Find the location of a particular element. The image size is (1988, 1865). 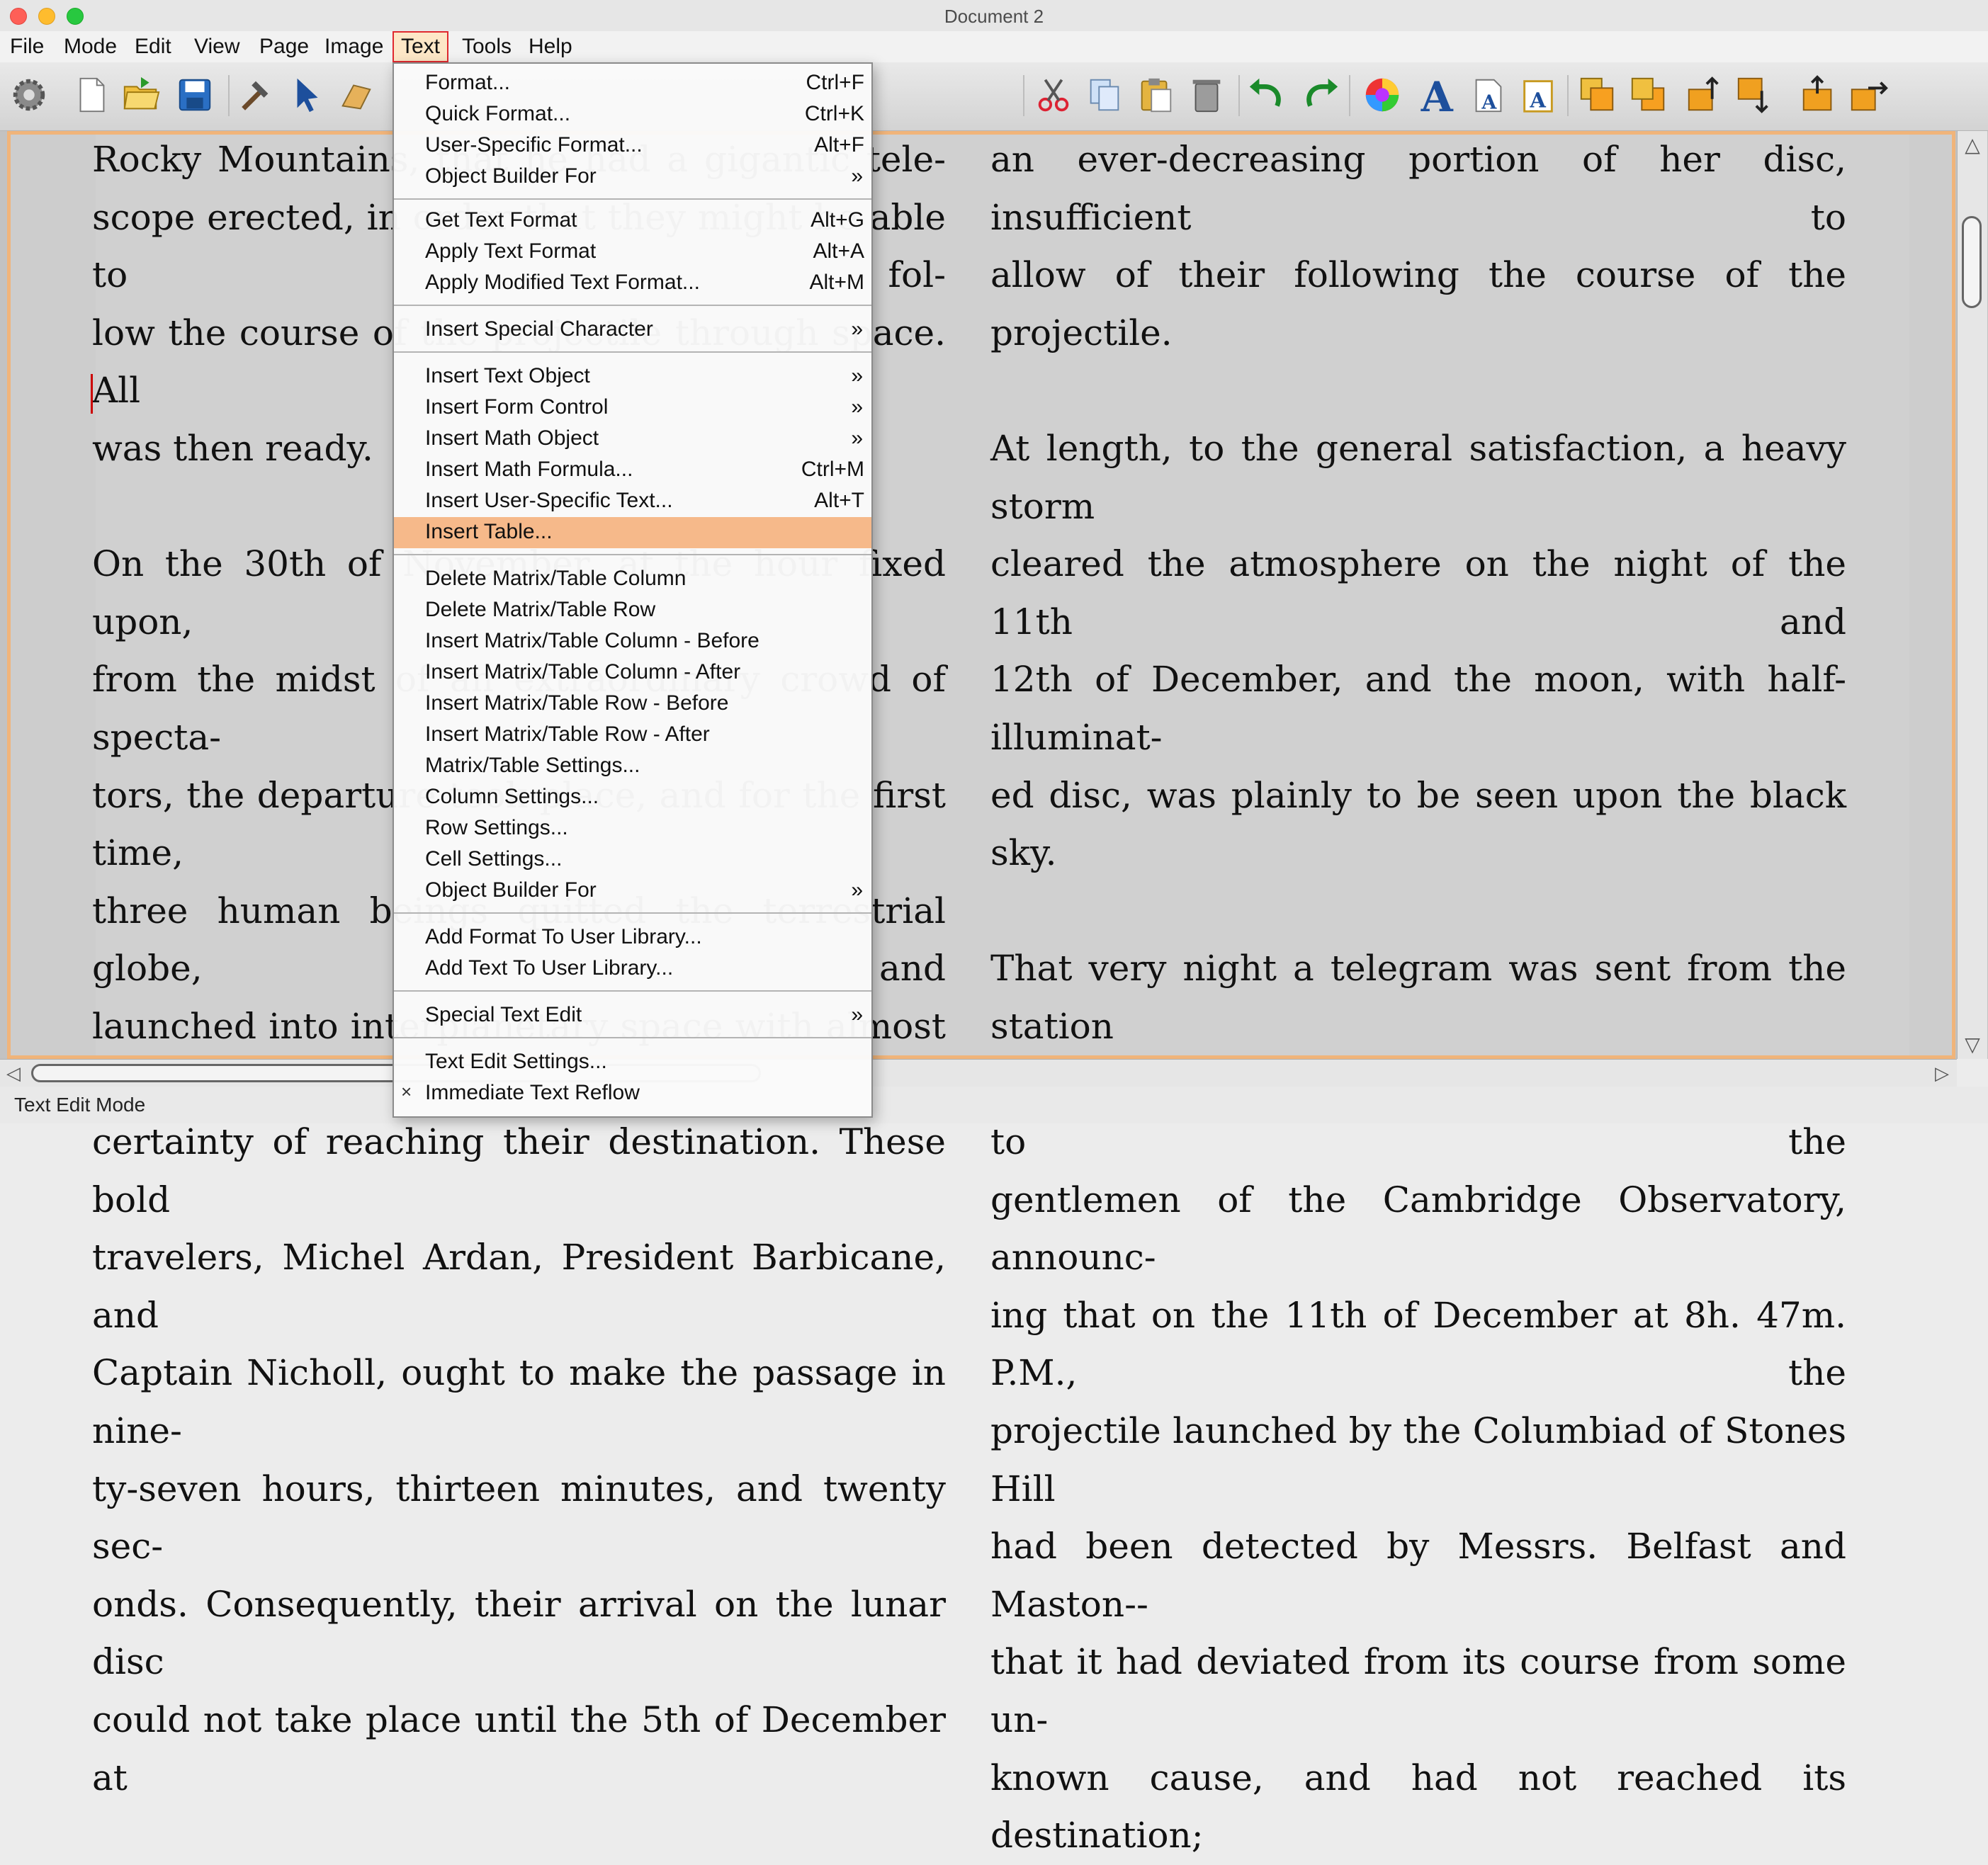

menu-help: Help is located at coordinates (550, 46).